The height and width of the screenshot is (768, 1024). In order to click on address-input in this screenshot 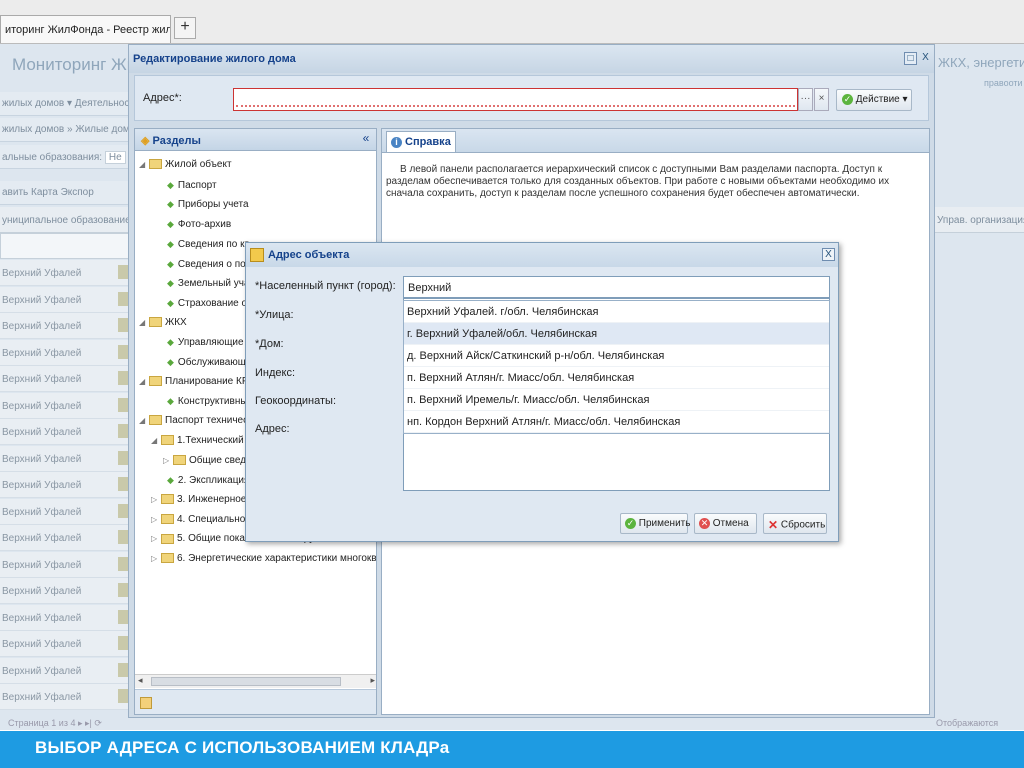, I will do `click(515, 99)`.